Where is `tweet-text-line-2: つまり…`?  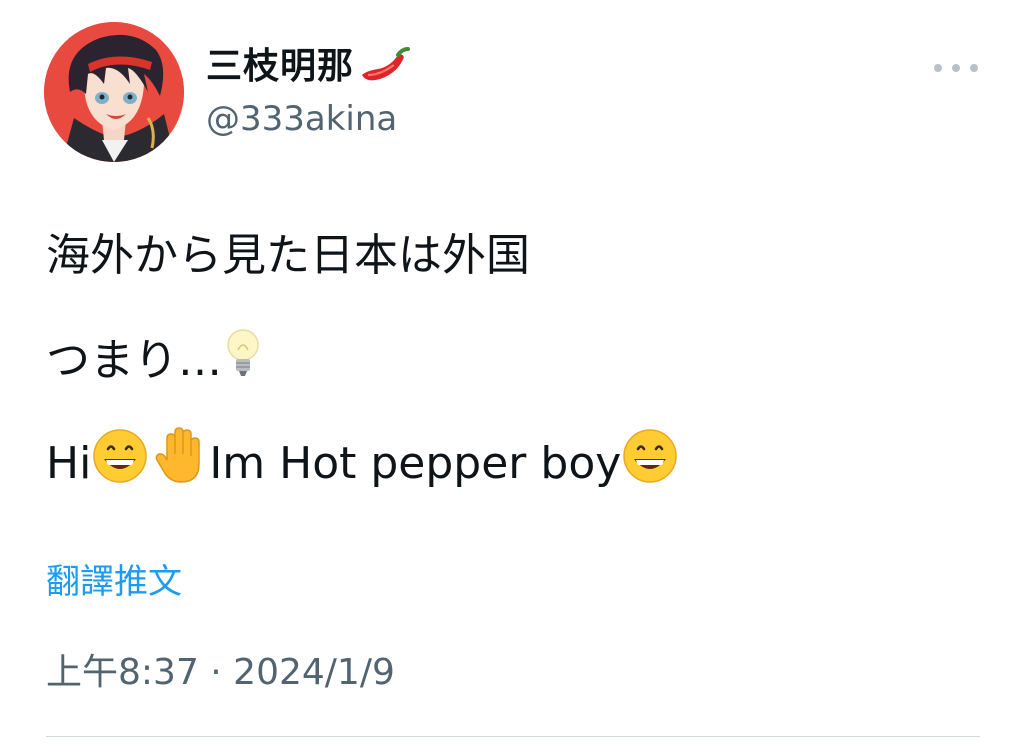
tweet-text-line-2: つまり… is located at coordinates (155, 361).